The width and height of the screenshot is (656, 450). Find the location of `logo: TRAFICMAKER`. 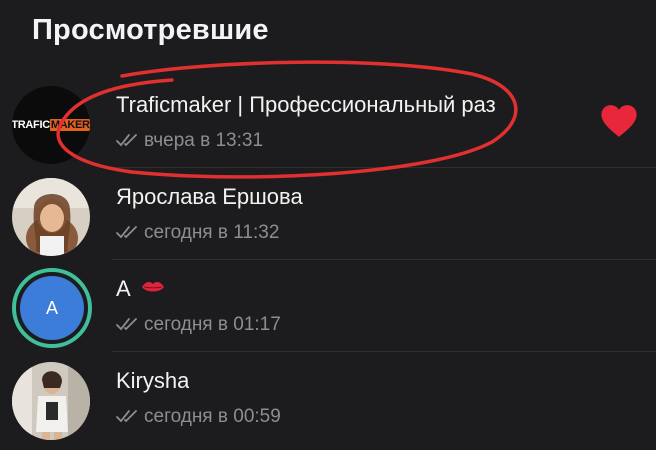

logo: TRAFICMAKER is located at coordinates (51, 125).